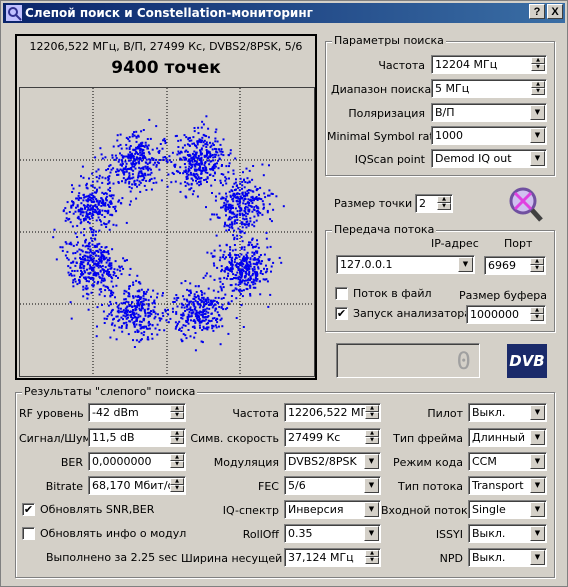 The image size is (568, 587). I want to click on pilot-select: Выкл. ▼, so click(507, 412).